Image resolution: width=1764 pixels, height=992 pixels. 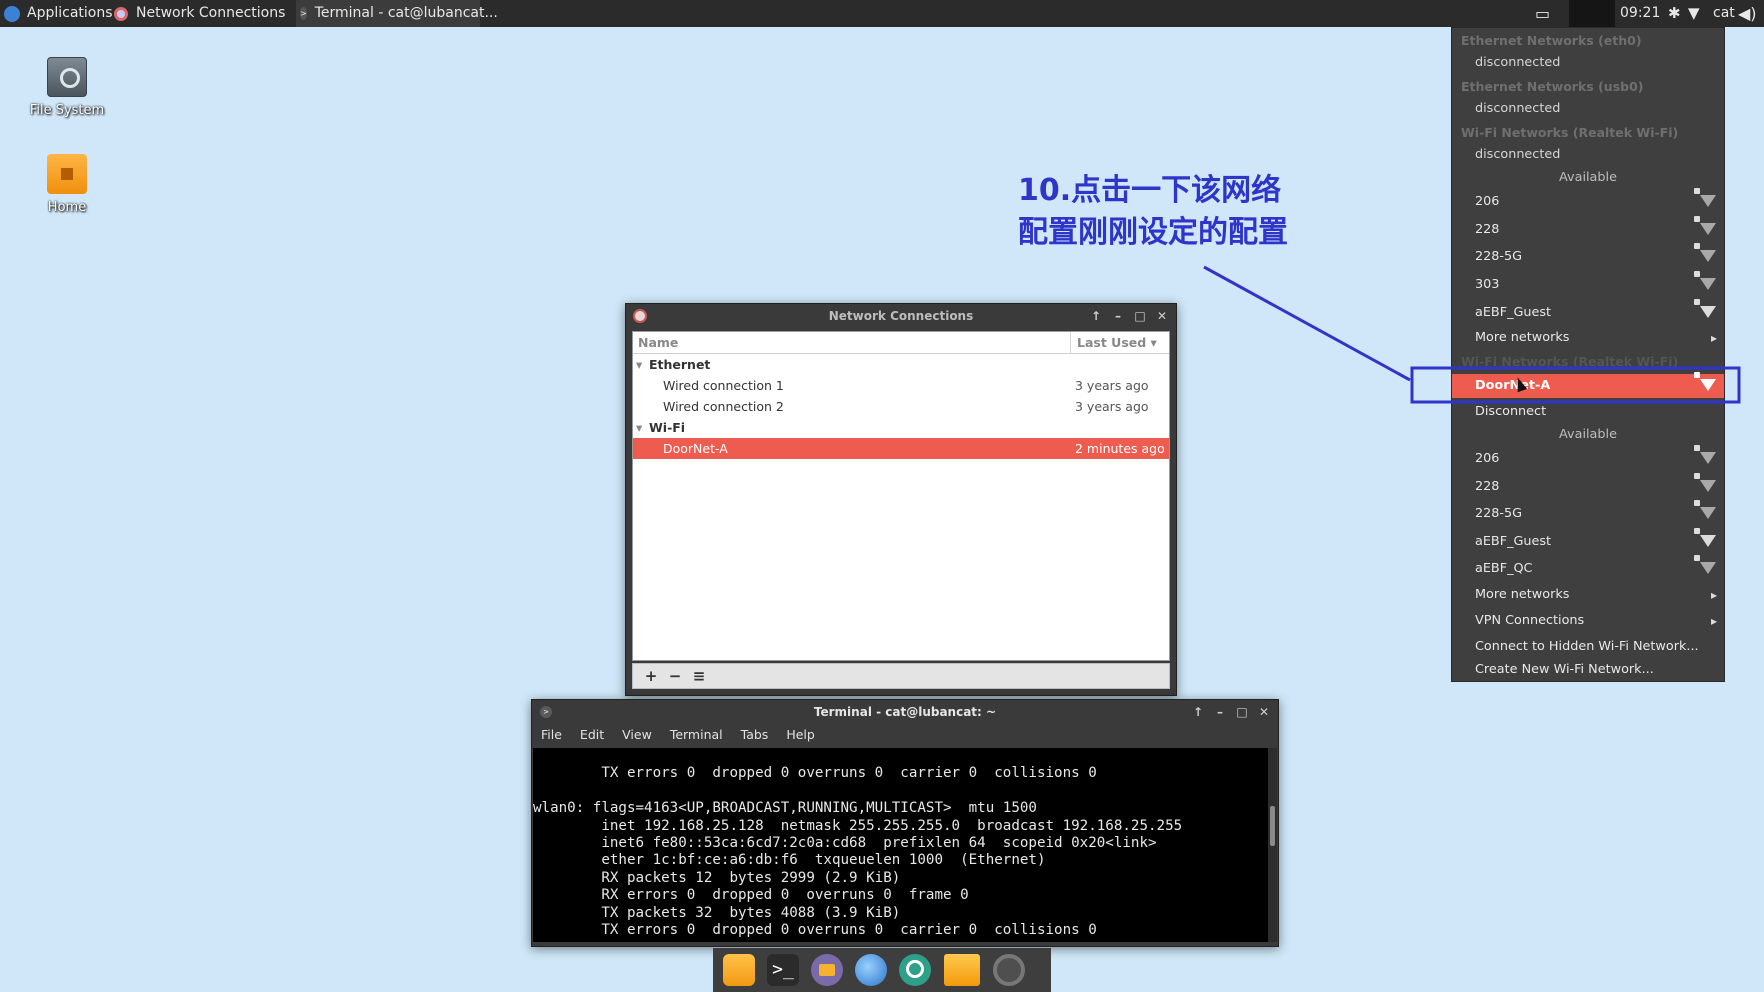 What do you see at coordinates (852, 342) in the screenshot?
I see `column-name: Name` at bounding box center [852, 342].